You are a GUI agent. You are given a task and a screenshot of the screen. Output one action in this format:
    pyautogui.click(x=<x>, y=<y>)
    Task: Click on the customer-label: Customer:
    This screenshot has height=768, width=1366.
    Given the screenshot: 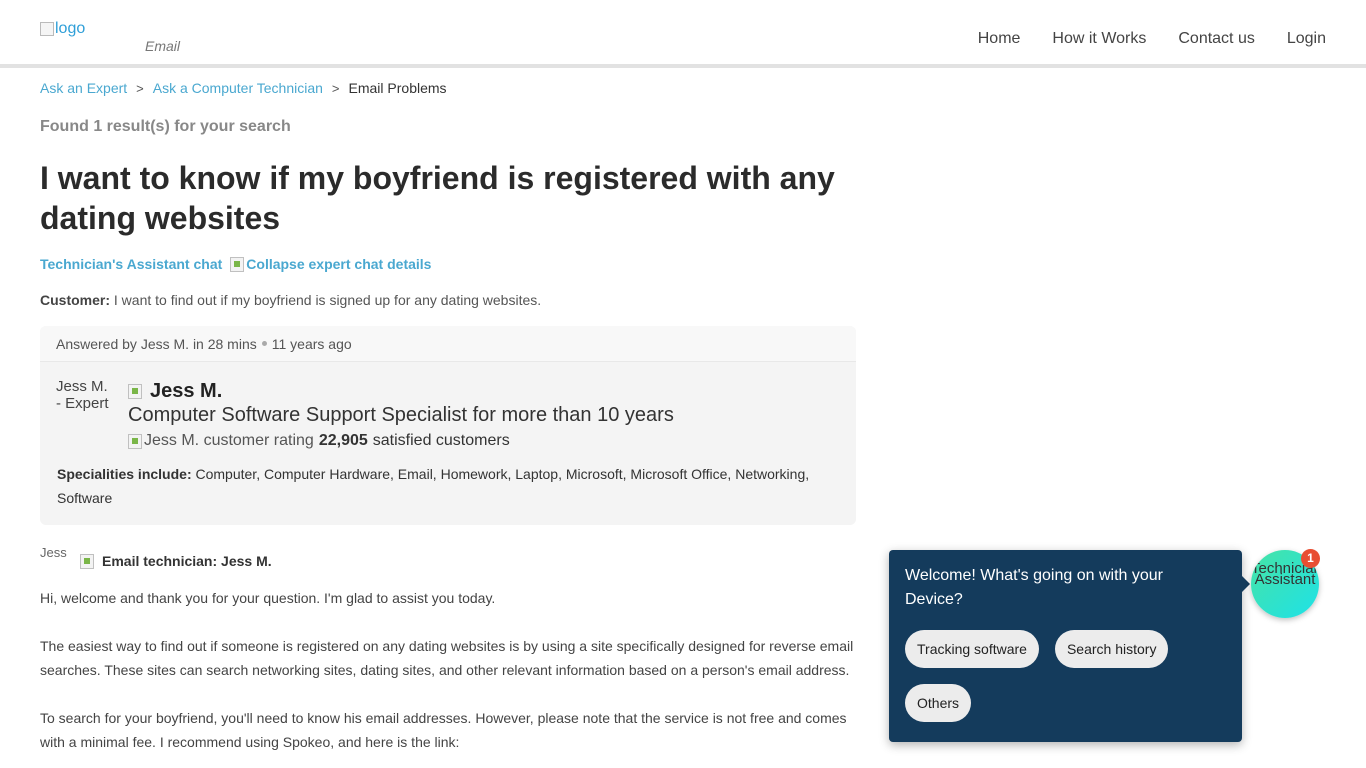 What is the action you would take?
    pyautogui.click(x=75, y=300)
    